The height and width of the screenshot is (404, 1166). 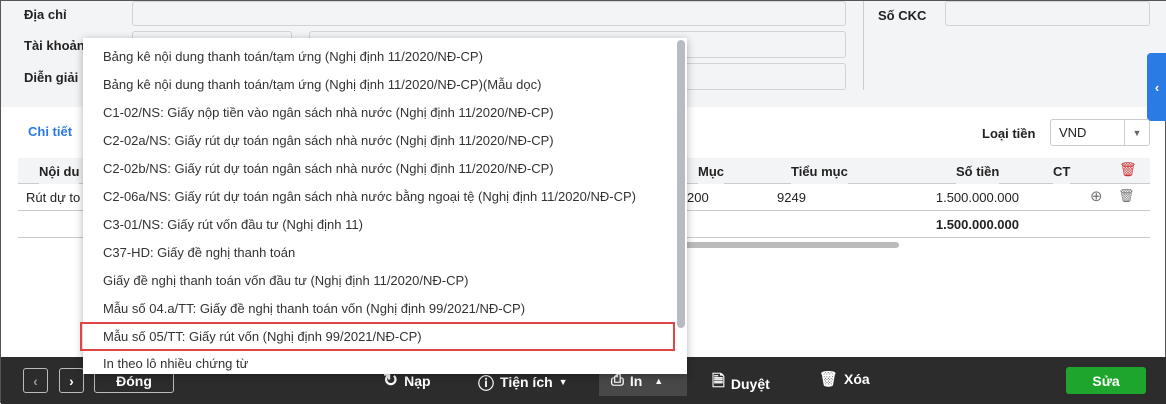 What do you see at coordinates (563, 382) in the screenshot?
I see `caret-down-icon: ▼` at bounding box center [563, 382].